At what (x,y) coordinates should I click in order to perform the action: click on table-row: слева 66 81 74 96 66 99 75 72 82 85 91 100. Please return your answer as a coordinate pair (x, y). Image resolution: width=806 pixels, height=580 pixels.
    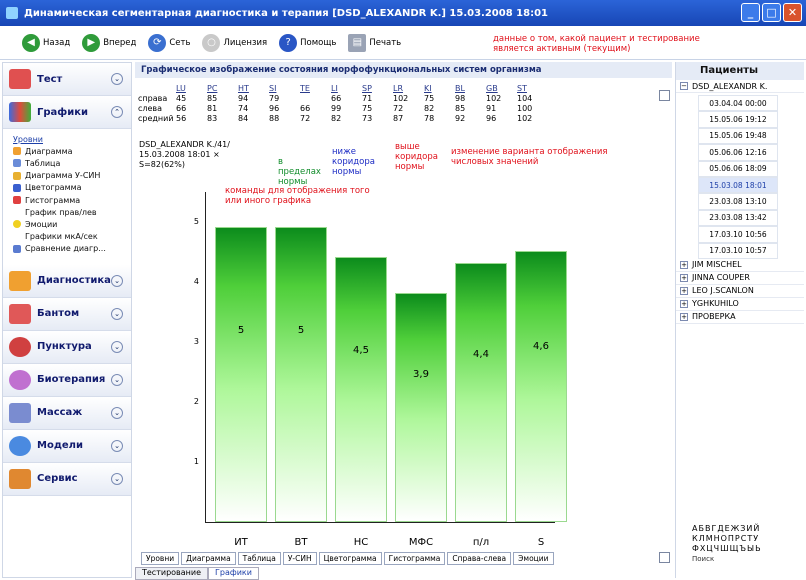
    Looking at the image, I should click on (335, 109).